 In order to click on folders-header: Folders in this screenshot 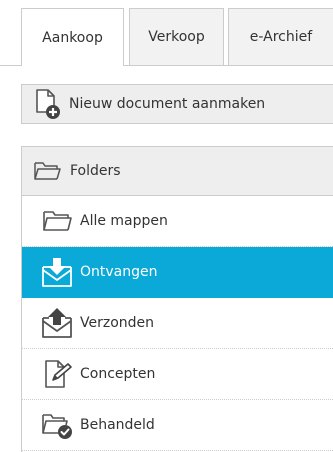, I will do `click(177, 171)`.